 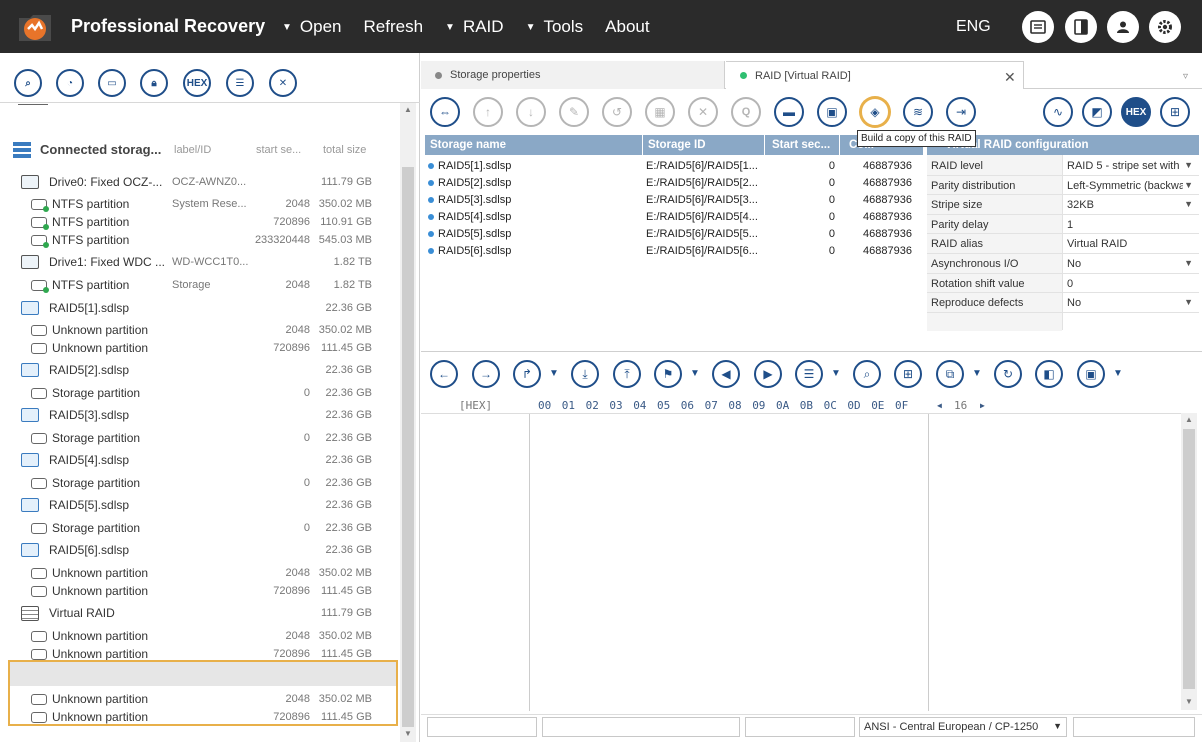 I want to click on hex-button: HEX, so click(x=197, y=83).